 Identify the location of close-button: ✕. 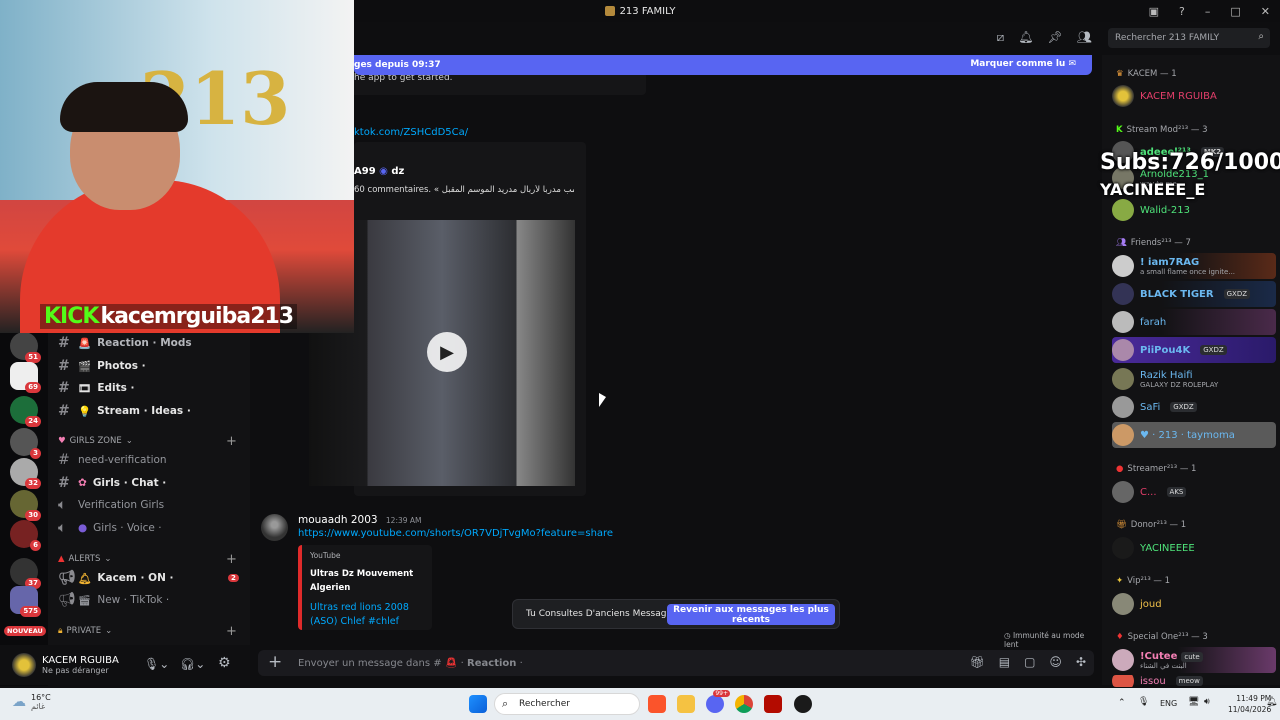
(1265, 11).